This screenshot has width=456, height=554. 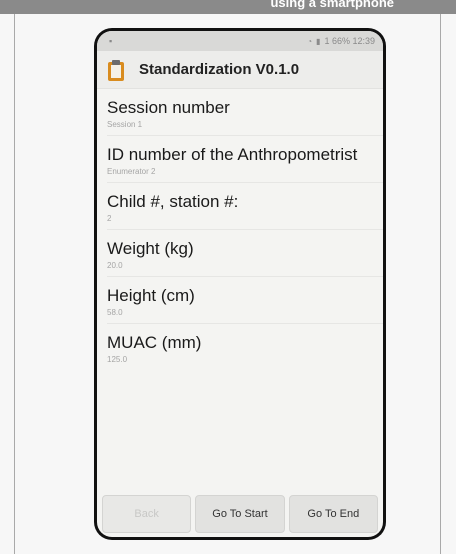 I want to click on field-session-number: Session number Session 1, so click(x=245, y=112).